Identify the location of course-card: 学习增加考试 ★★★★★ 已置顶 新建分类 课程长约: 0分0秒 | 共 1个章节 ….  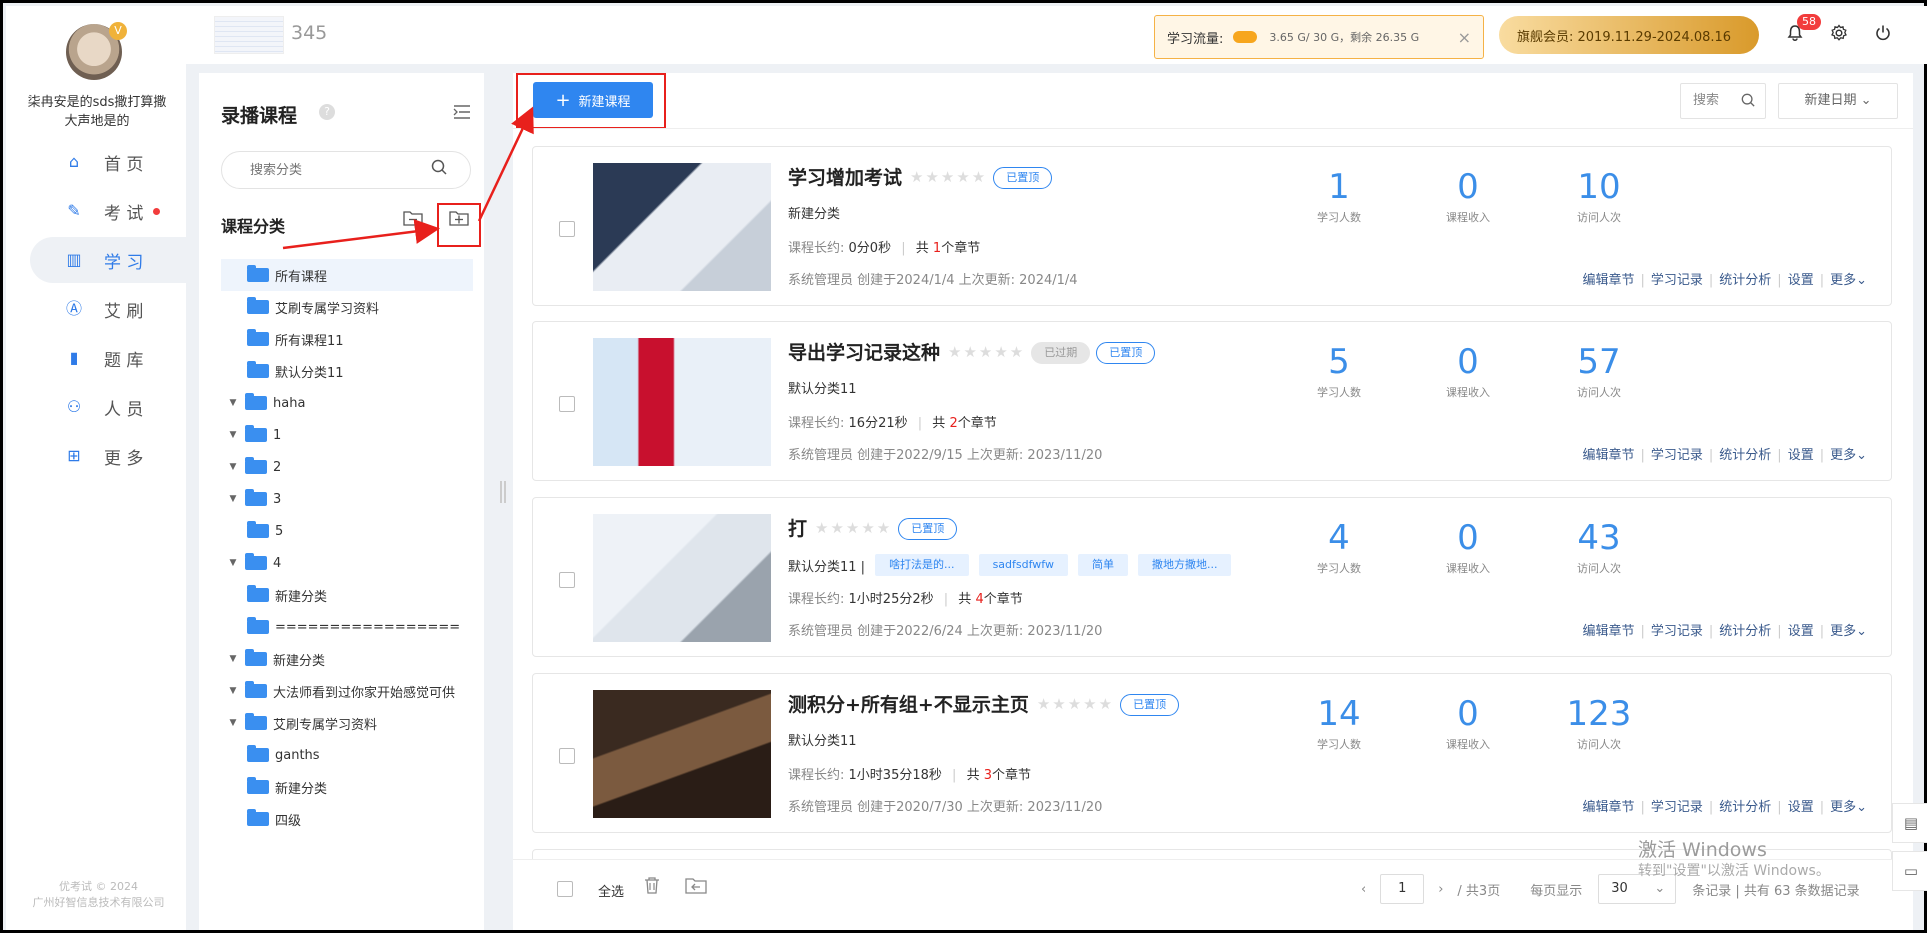
(1212, 226).